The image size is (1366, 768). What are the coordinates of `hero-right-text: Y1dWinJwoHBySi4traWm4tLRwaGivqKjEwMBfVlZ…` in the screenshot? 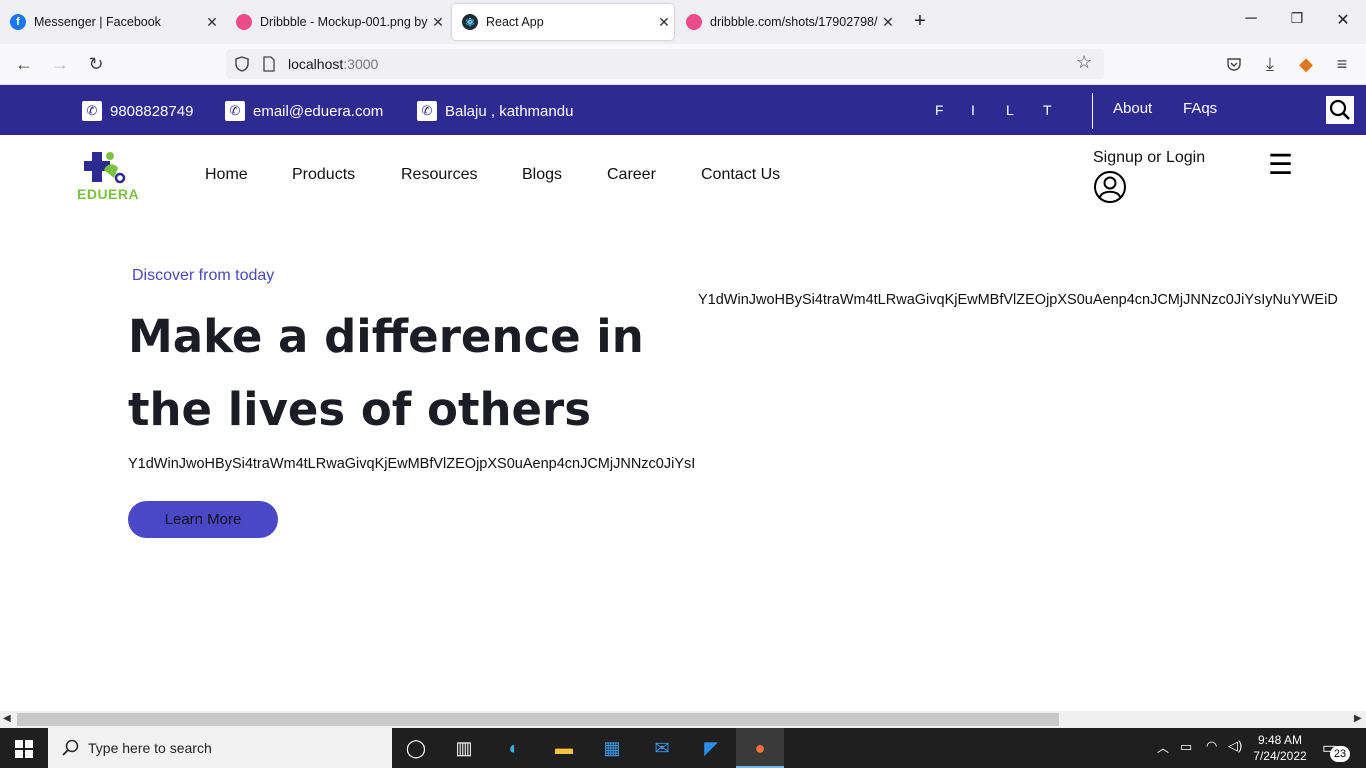 It's located at (1018, 300).